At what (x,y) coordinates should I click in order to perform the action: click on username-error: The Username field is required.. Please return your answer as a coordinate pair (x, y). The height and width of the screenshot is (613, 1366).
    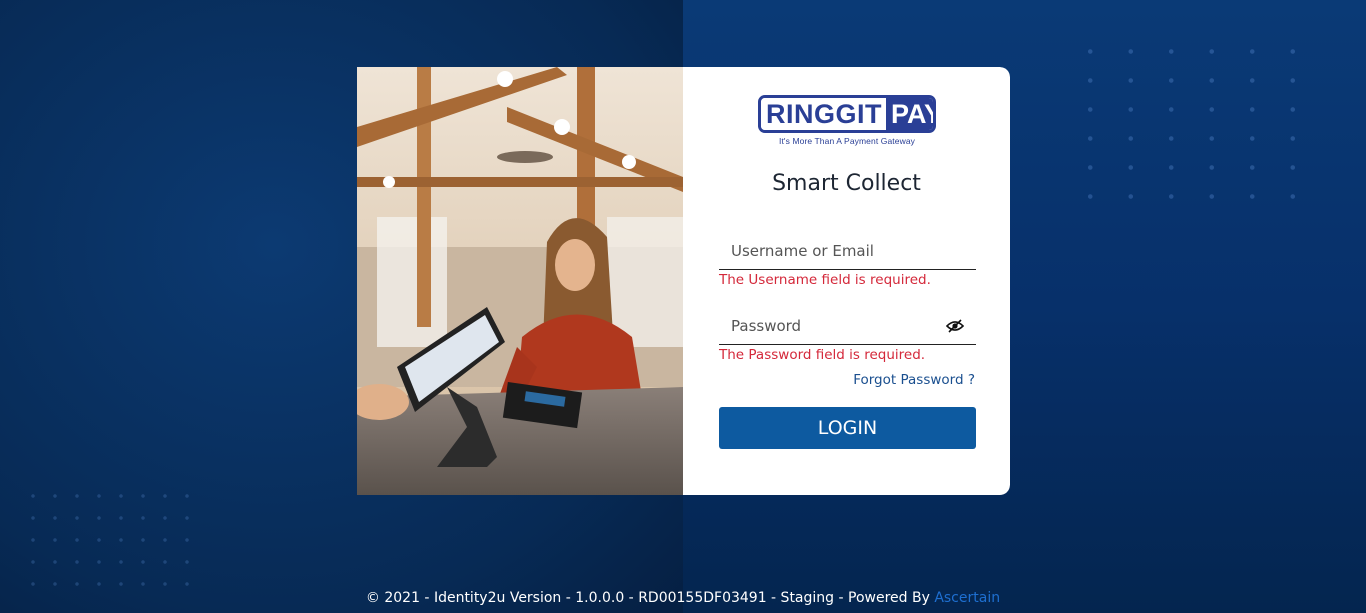
    Looking at the image, I should click on (825, 280).